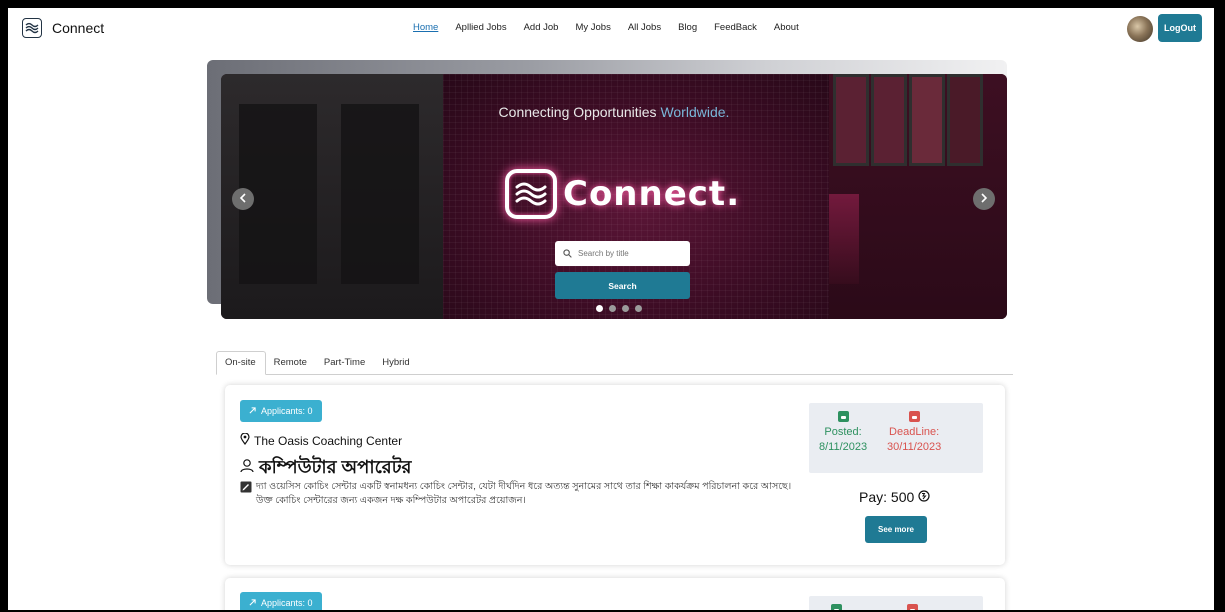  I want to click on chevron-left-icon, so click(243, 199).